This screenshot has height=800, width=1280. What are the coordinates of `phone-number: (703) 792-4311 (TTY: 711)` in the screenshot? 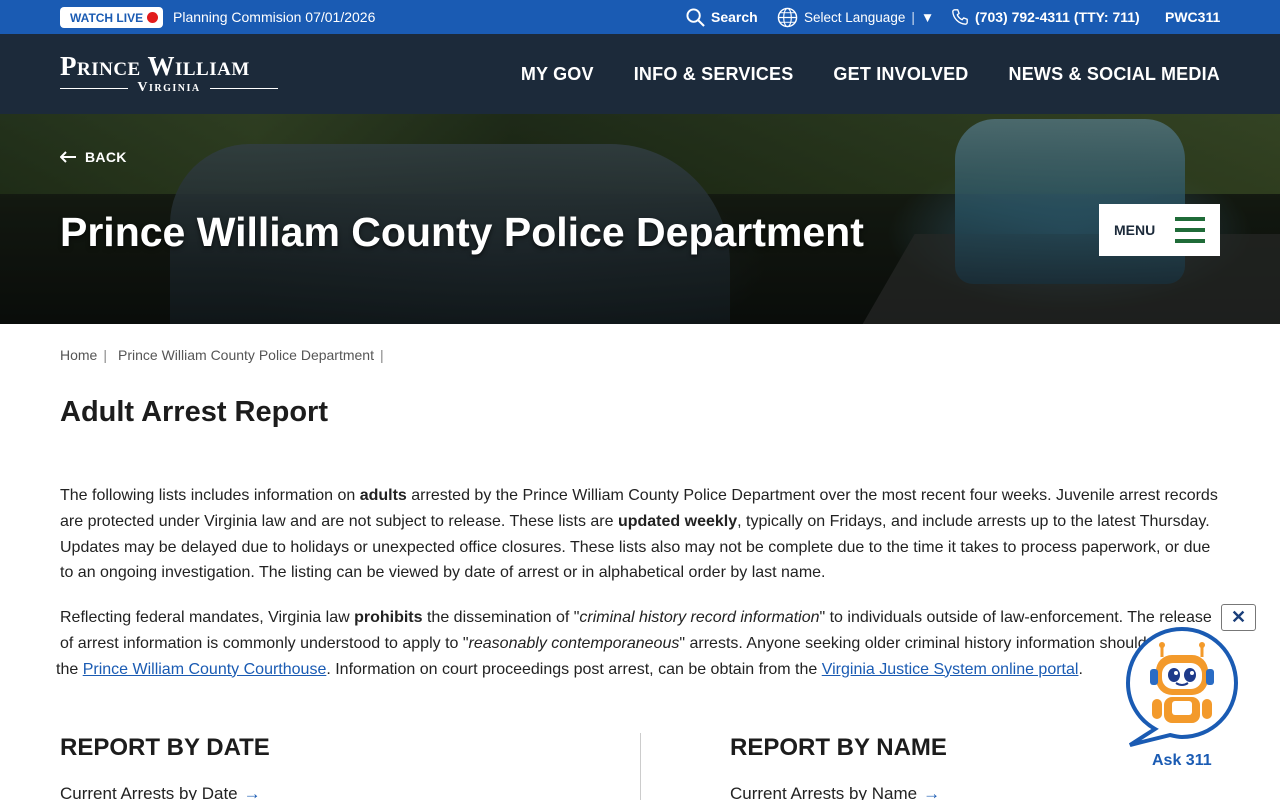 It's located at (1057, 17).